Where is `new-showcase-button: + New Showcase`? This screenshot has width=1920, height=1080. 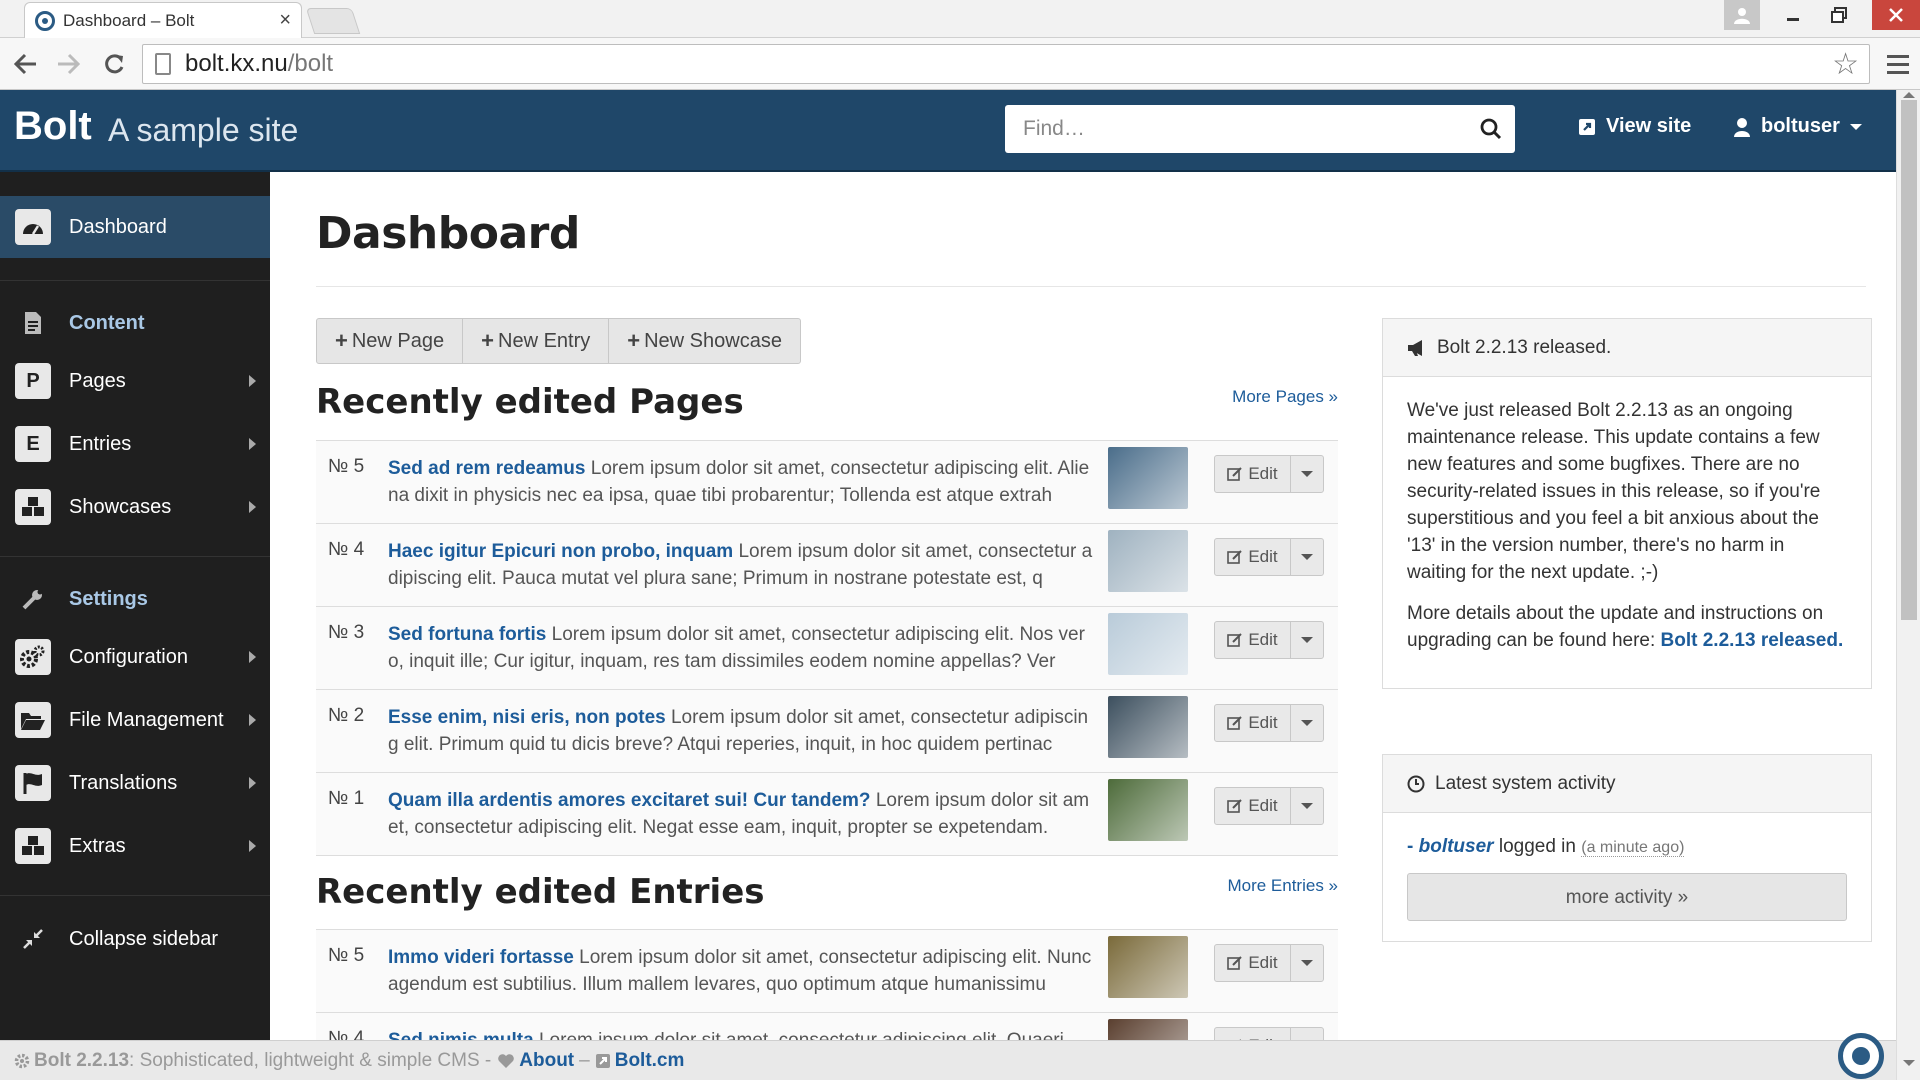
new-showcase-button: + New Showcase is located at coordinates (704, 341).